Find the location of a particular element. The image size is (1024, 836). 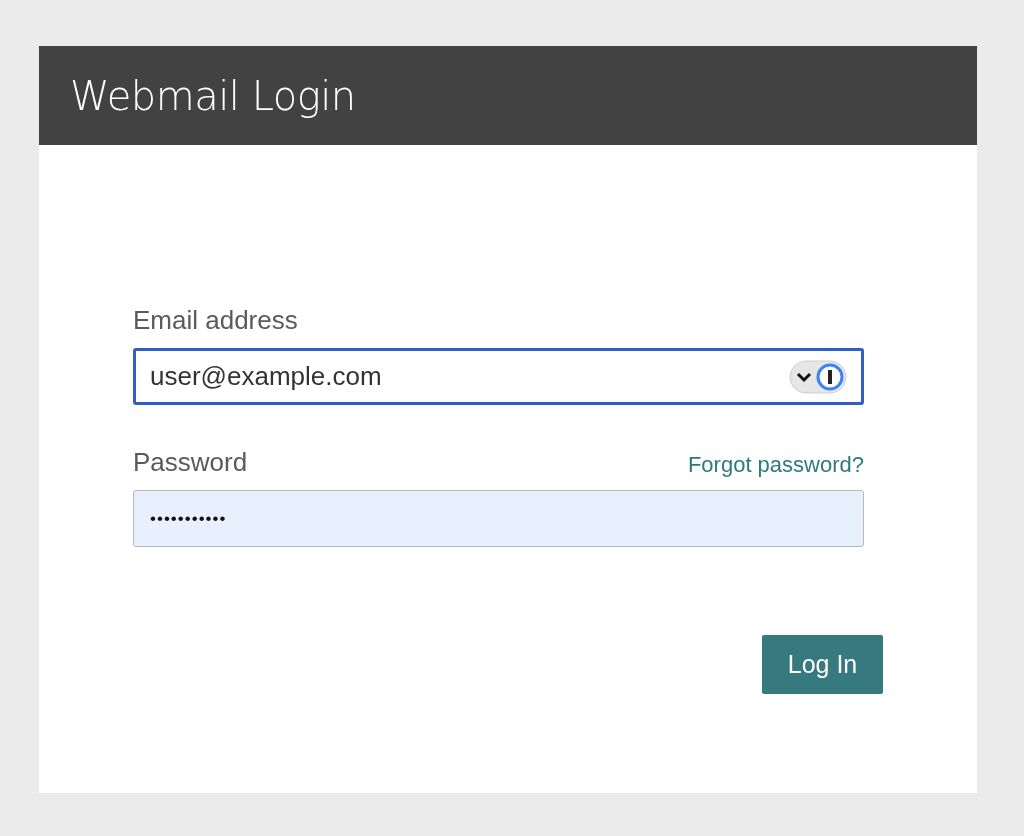

password-manager-icon is located at coordinates (818, 376).